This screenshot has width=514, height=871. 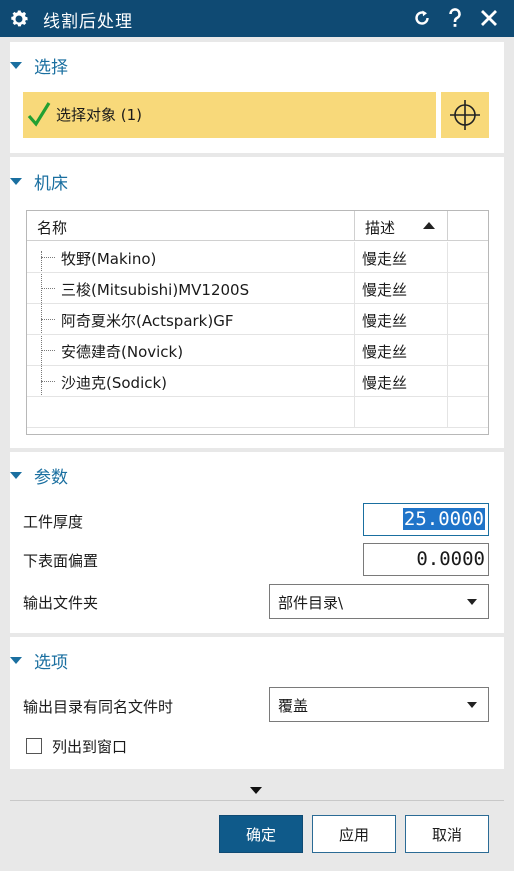 What do you see at coordinates (257, 800) in the screenshot?
I see `footer-divider` at bounding box center [257, 800].